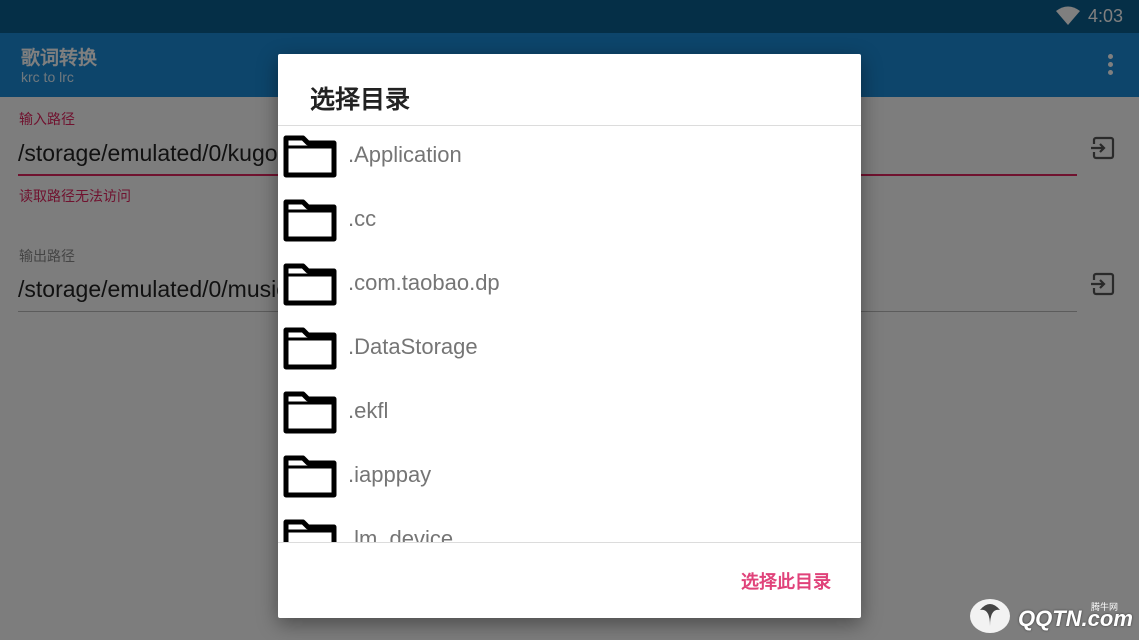 The height and width of the screenshot is (640, 1139). What do you see at coordinates (362, 218) in the screenshot?
I see `directory-name: .cc` at bounding box center [362, 218].